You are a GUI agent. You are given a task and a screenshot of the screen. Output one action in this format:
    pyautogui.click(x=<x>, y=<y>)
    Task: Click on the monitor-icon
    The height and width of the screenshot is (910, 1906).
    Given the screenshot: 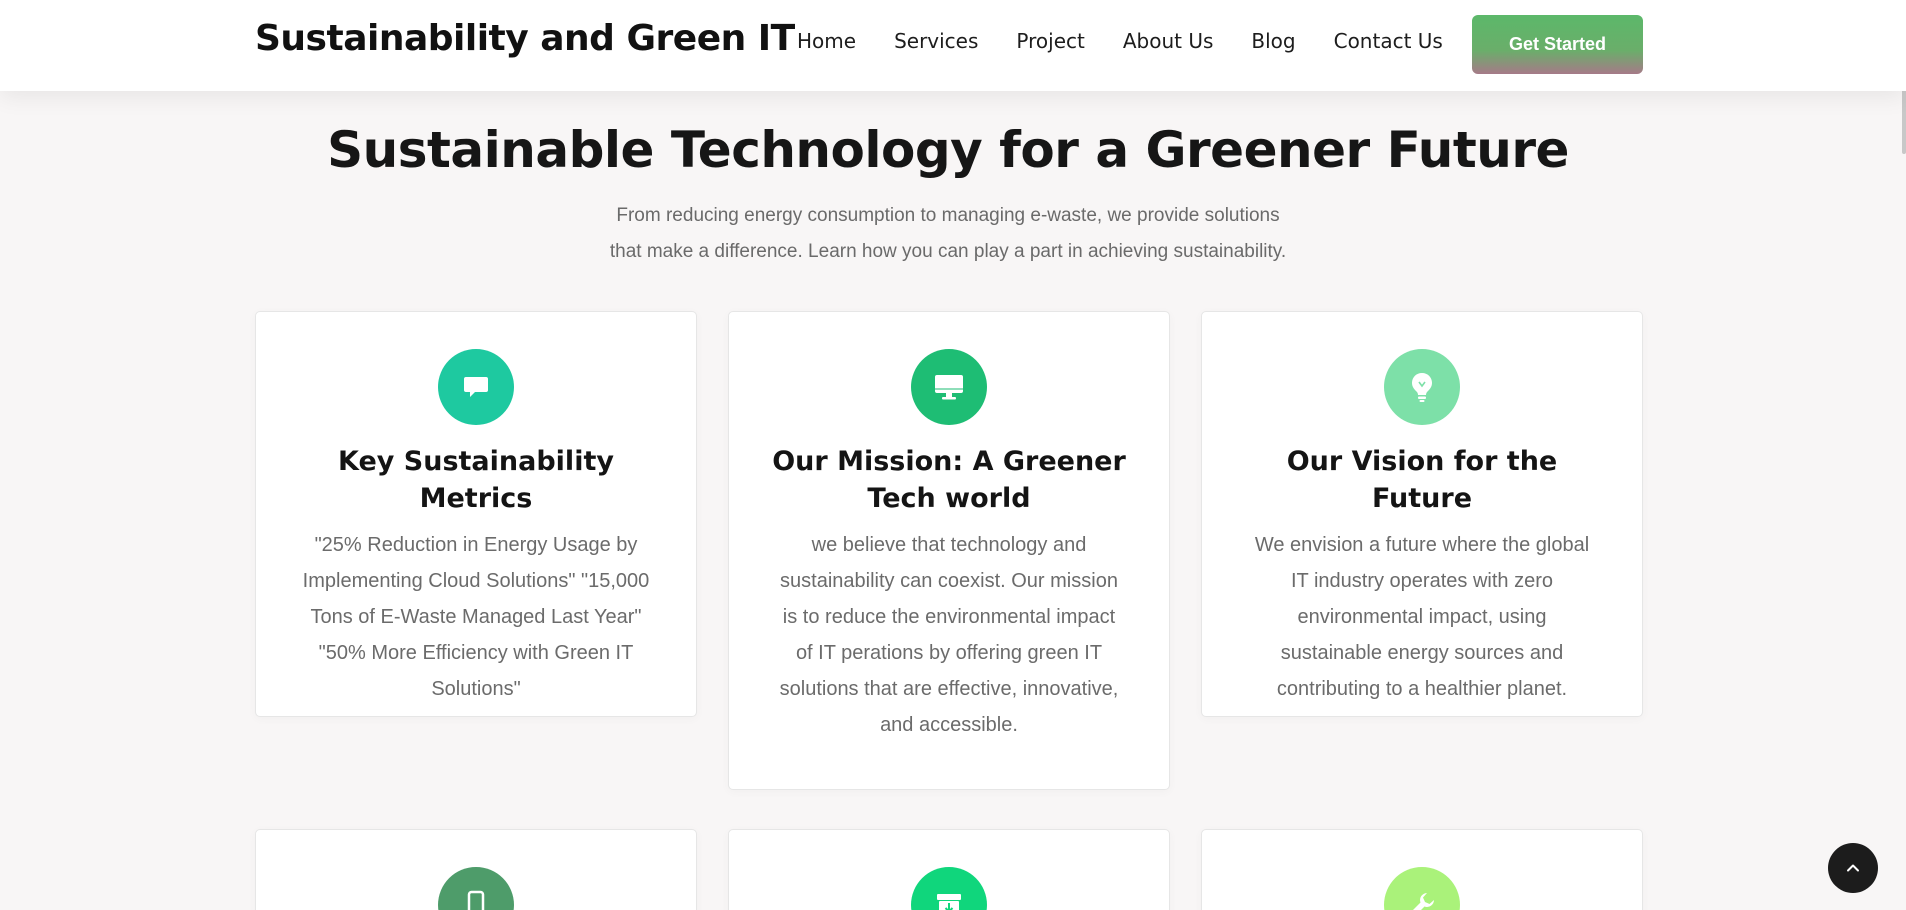 What is the action you would take?
    pyautogui.click(x=949, y=387)
    